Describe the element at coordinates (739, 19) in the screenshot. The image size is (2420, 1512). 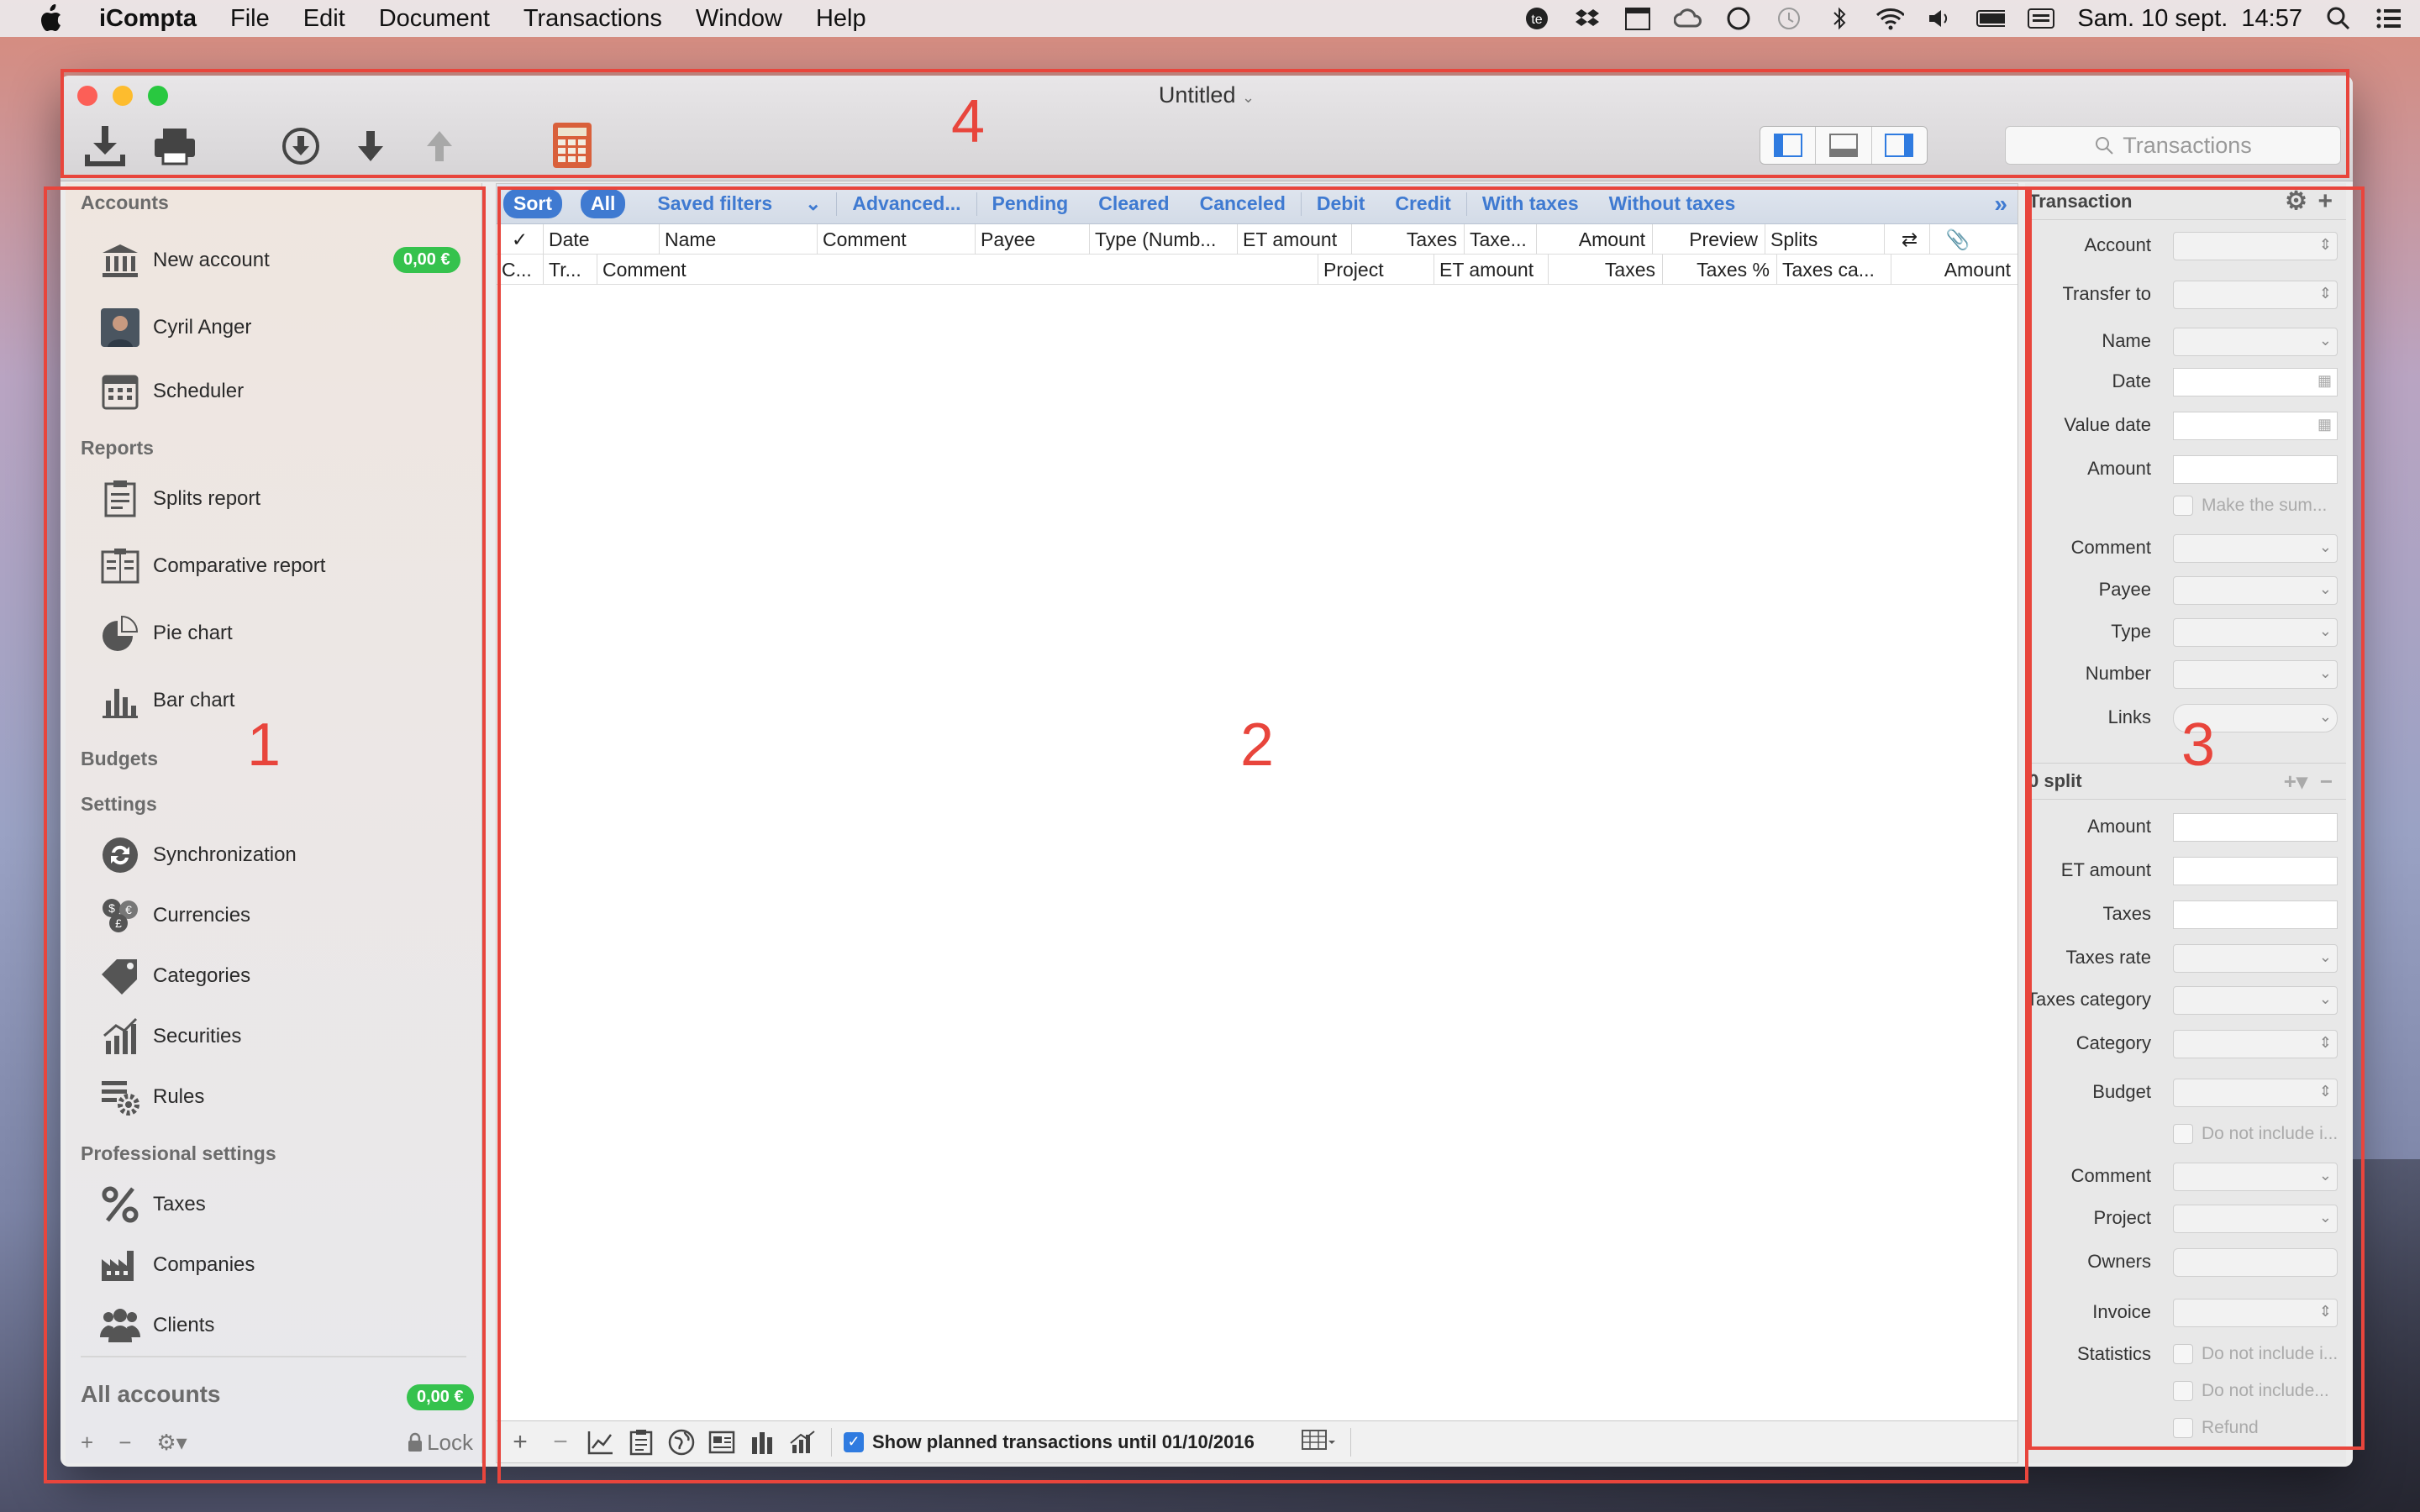
I see `menu-window: Window` at that location.